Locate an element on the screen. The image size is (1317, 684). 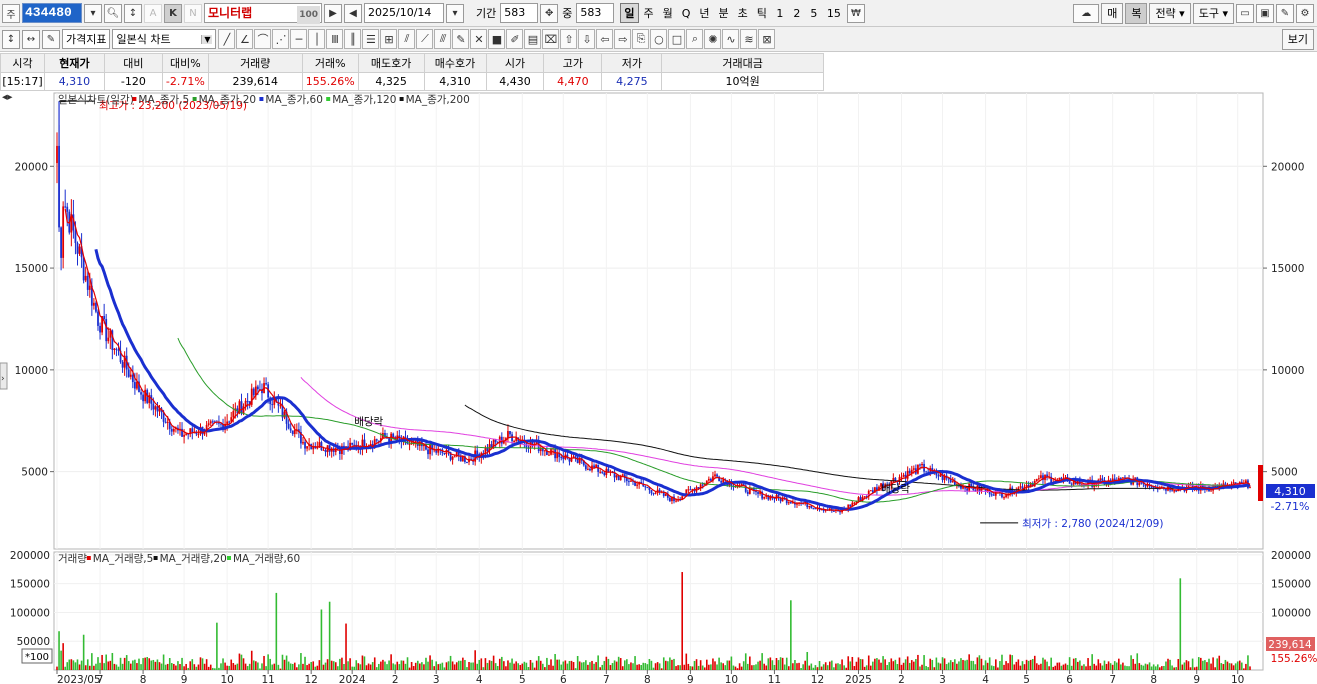
count-input: 583 is located at coordinates (595, 13).